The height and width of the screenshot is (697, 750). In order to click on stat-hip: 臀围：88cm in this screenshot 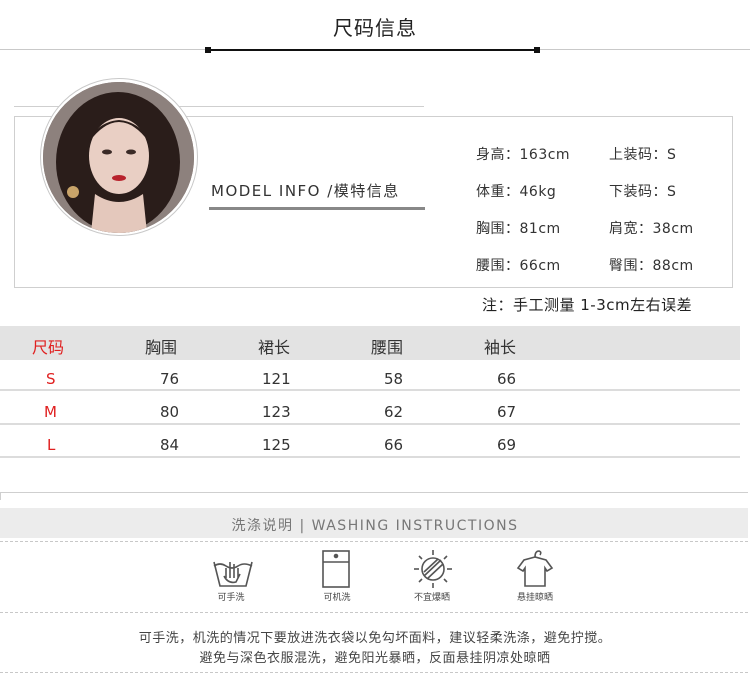, I will do `click(651, 266)`.